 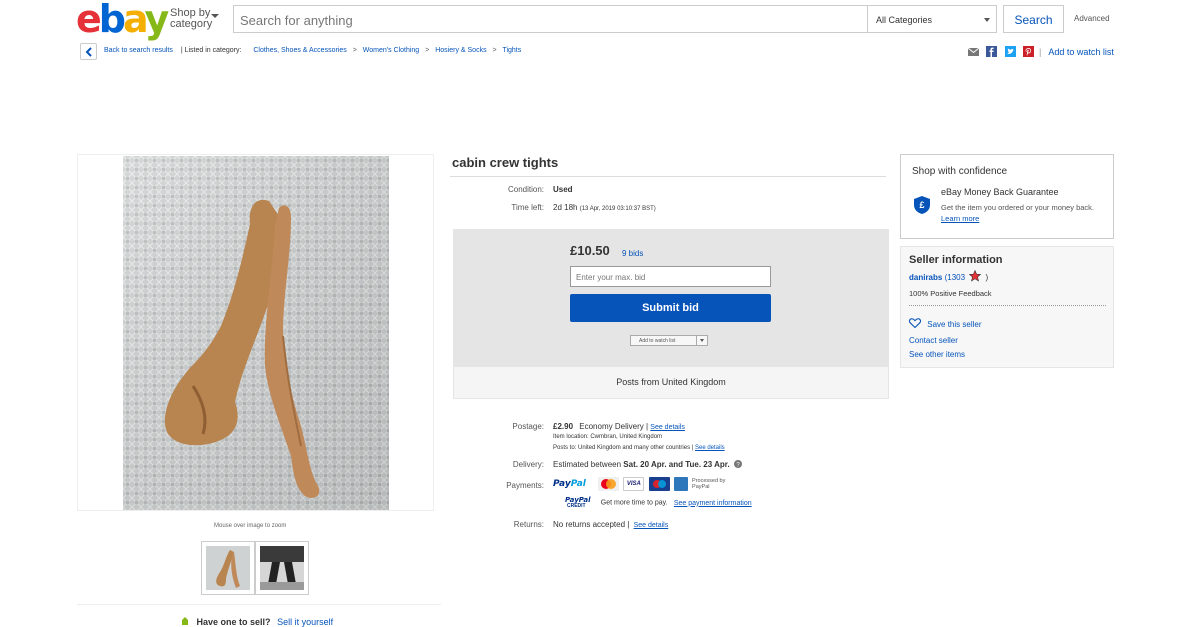 I want to click on bid-count-link: 9 bids, so click(x=632, y=253).